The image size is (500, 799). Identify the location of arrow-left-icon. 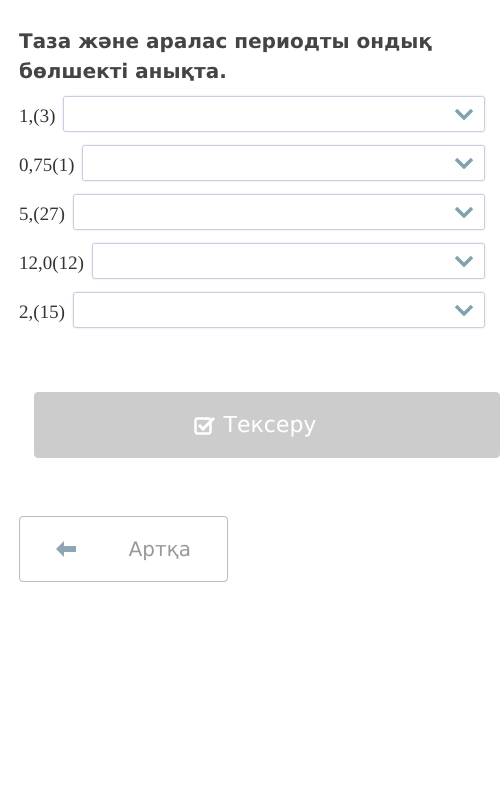
(66, 549).